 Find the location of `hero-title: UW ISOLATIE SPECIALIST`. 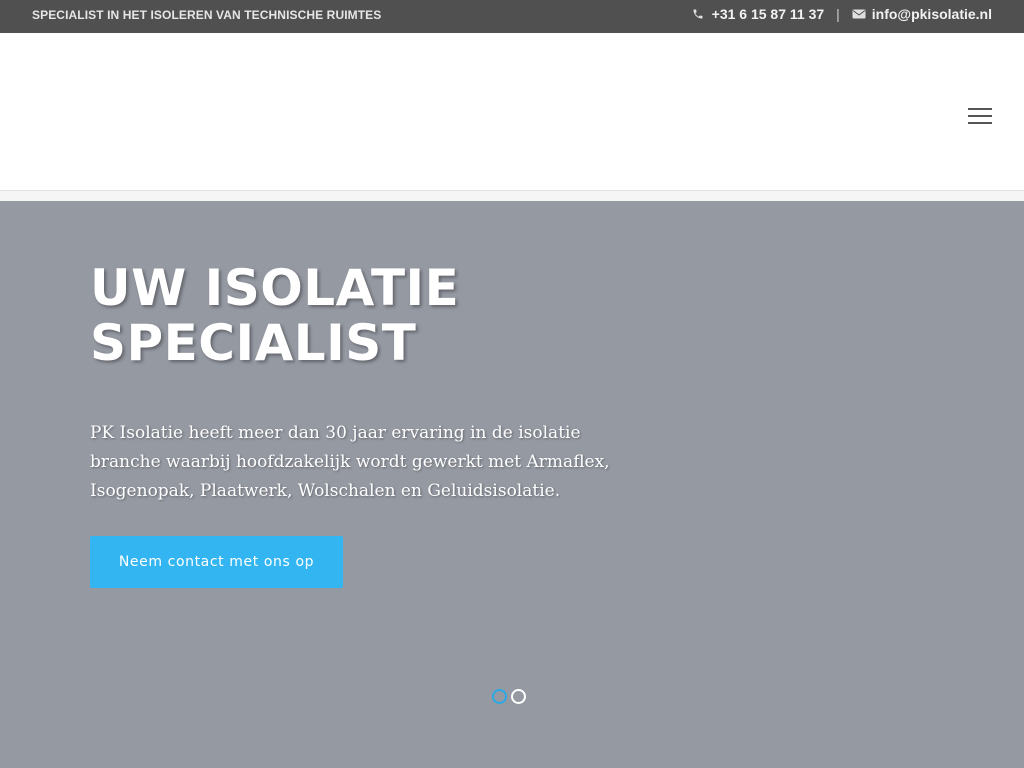

hero-title: UW ISOLATIE SPECIALIST is located at coordinates (350, 316).